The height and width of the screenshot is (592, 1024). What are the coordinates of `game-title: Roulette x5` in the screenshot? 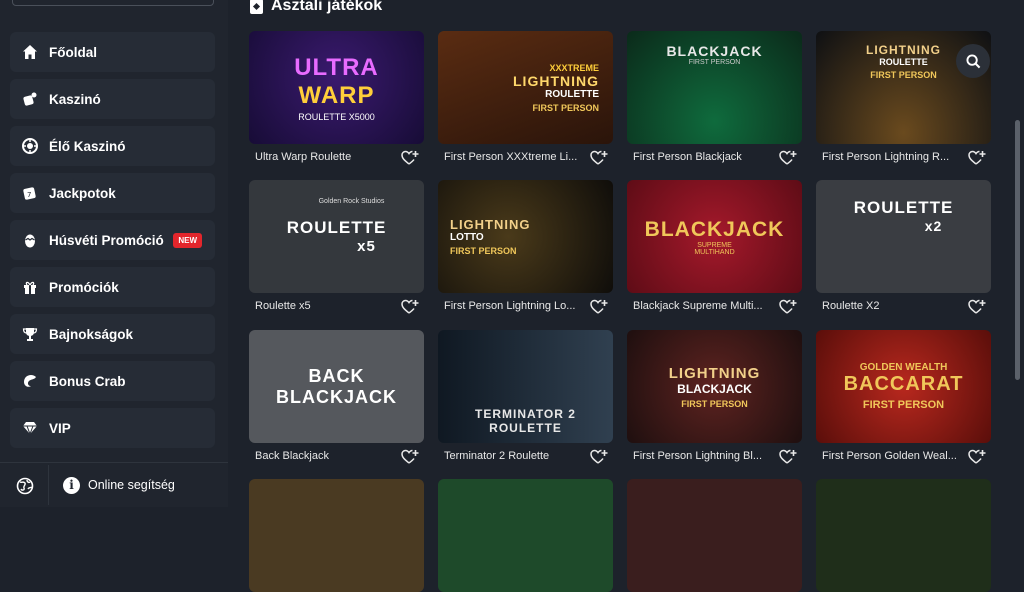 It's located at (325, 306).